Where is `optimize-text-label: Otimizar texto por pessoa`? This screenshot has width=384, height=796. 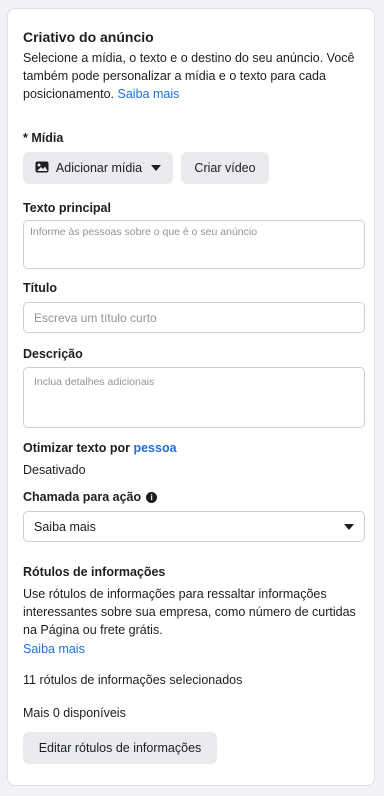 optimize-text-label: Otimizar texto por pessoa is located at coordinates (100, 448).